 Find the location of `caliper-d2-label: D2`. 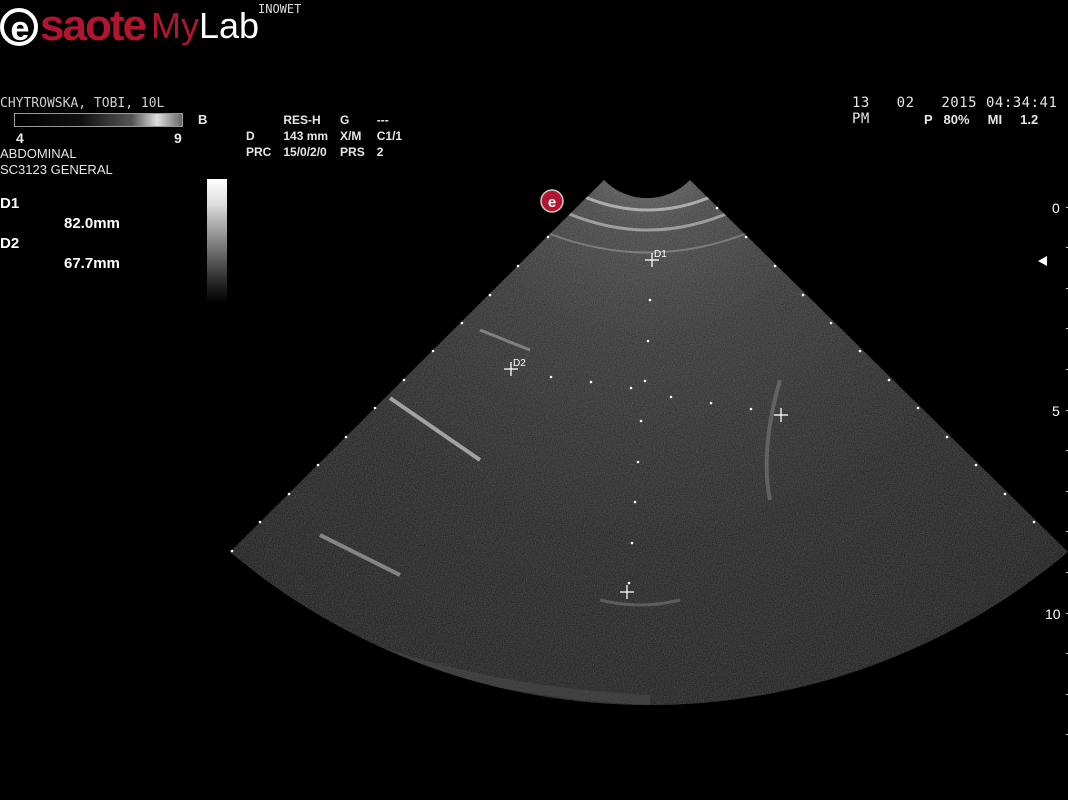

caliper-d2-label: D2 is located at coordinates (519, 363).